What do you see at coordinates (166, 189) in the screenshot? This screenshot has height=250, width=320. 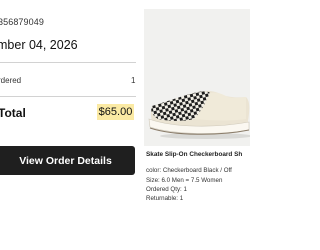 I see `ordered-quantity: Ordered Qty: 1` at bounding box center [166, 189].